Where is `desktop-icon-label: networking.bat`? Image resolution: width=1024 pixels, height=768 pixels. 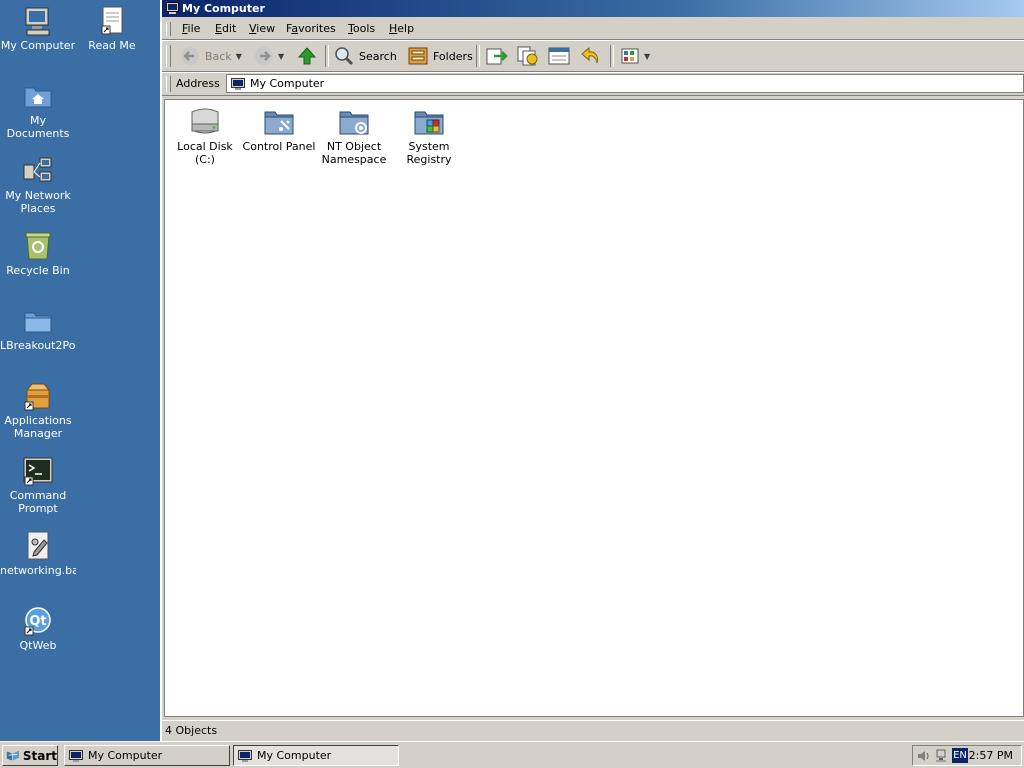
desktop-icon-label: networking.bat is located at coordinates (38, 570).